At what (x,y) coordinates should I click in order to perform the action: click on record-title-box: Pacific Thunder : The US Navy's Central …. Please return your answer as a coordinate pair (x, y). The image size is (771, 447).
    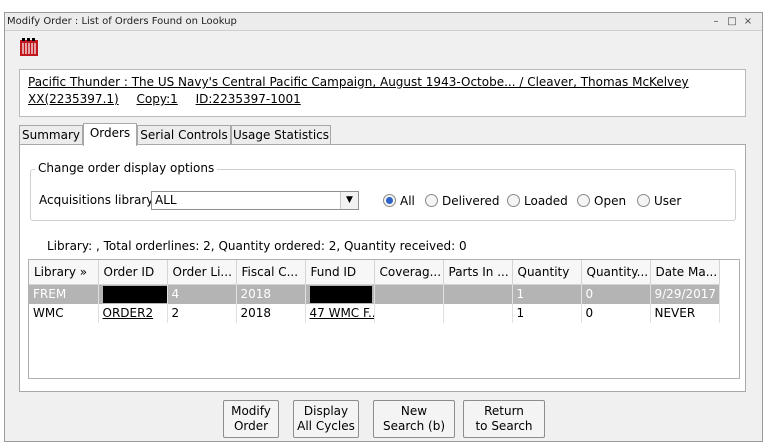
    Looking at the image, I should click on (382, 93).